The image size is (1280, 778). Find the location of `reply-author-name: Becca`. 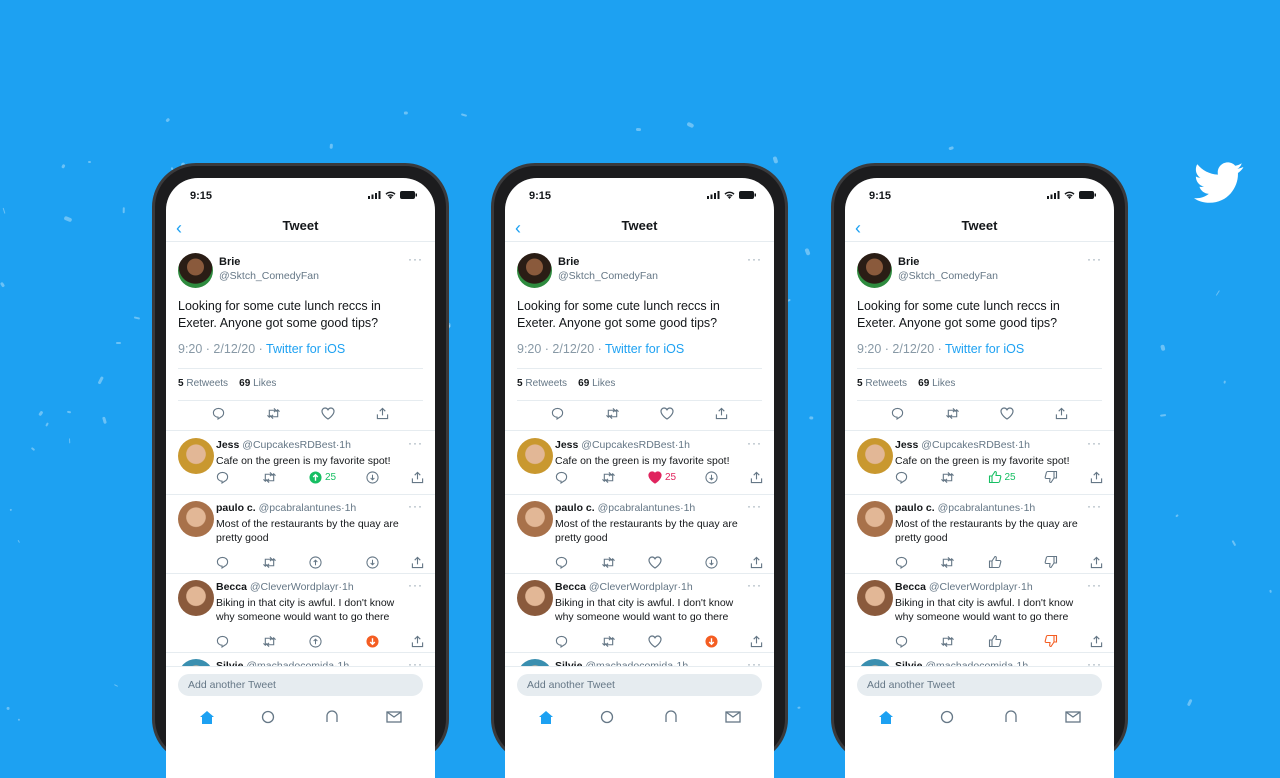

reply-author-name: Becca is located at coordinates (910, 587).